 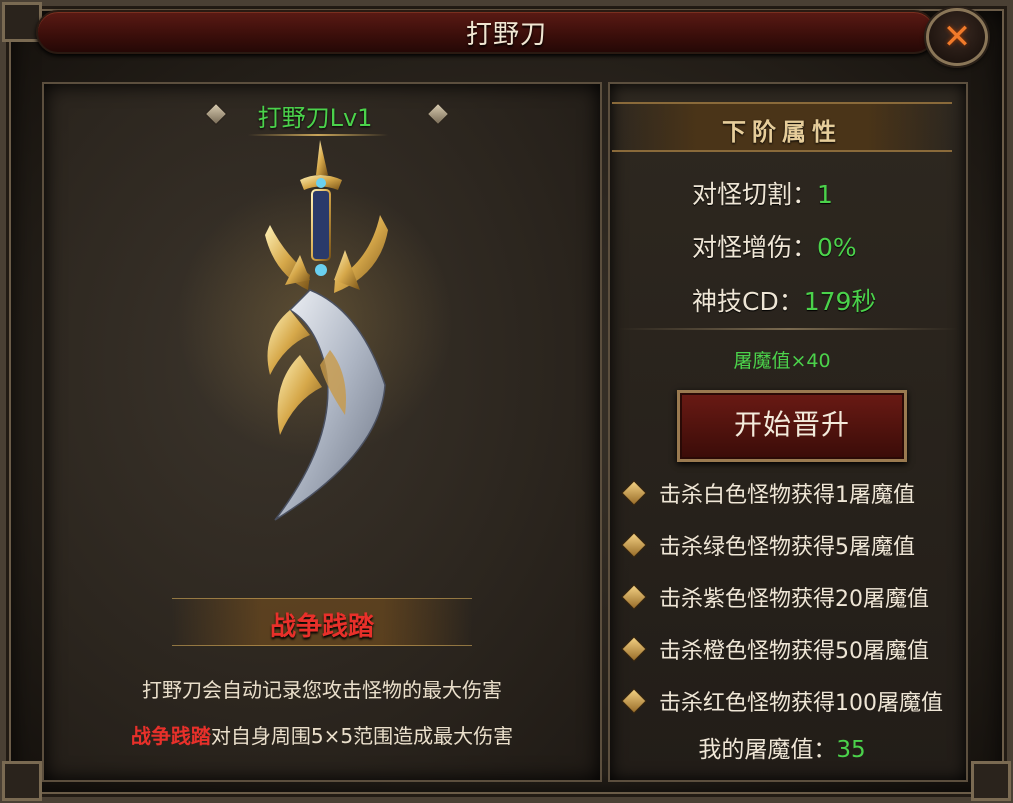 I want to click on start-upgrade-button: 开始晋升, so click(x=792, y=426).